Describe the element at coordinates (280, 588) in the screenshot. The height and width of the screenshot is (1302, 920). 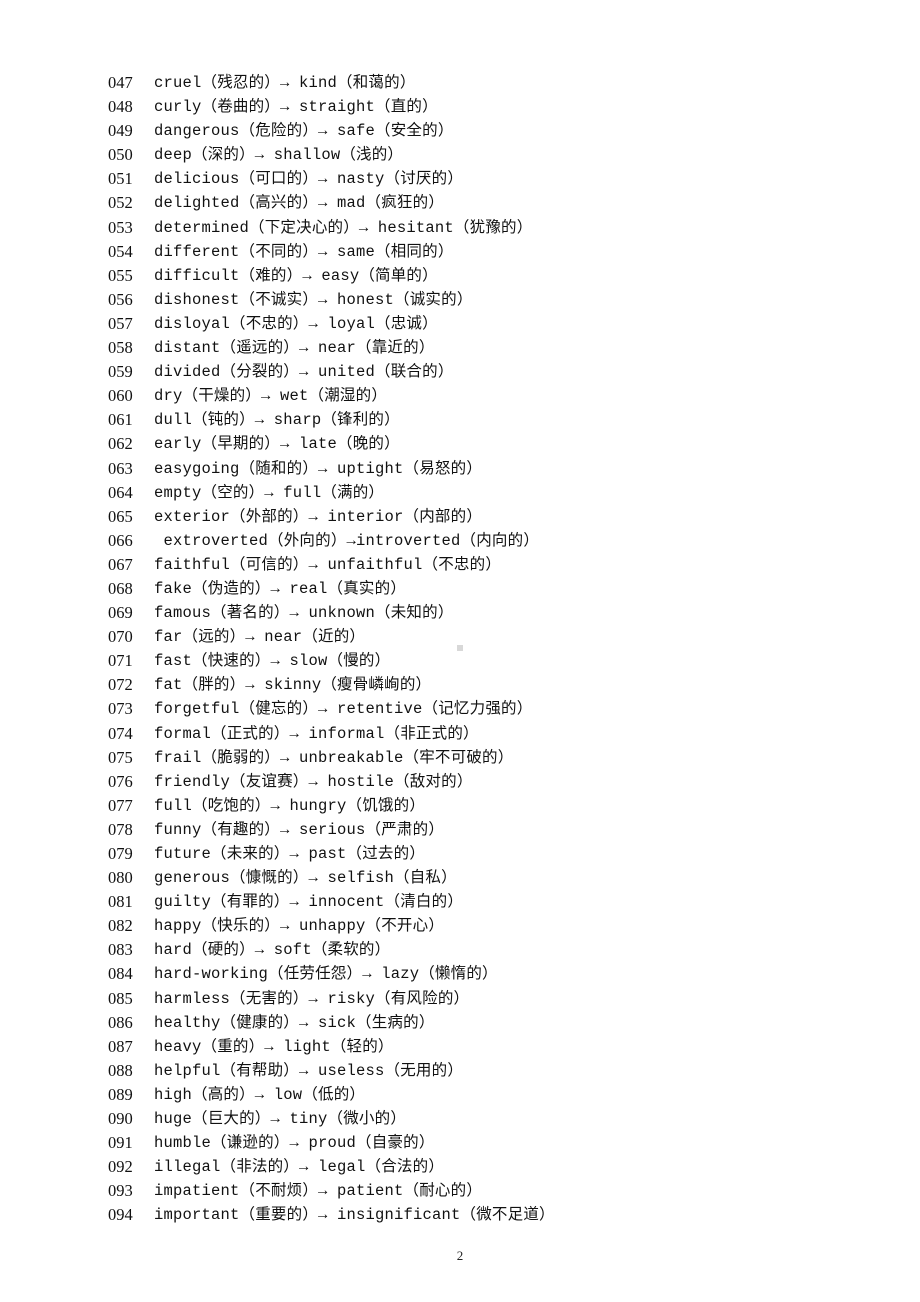
I see `entry-text: fake（伪造的）→ real（真实的）` at that location.